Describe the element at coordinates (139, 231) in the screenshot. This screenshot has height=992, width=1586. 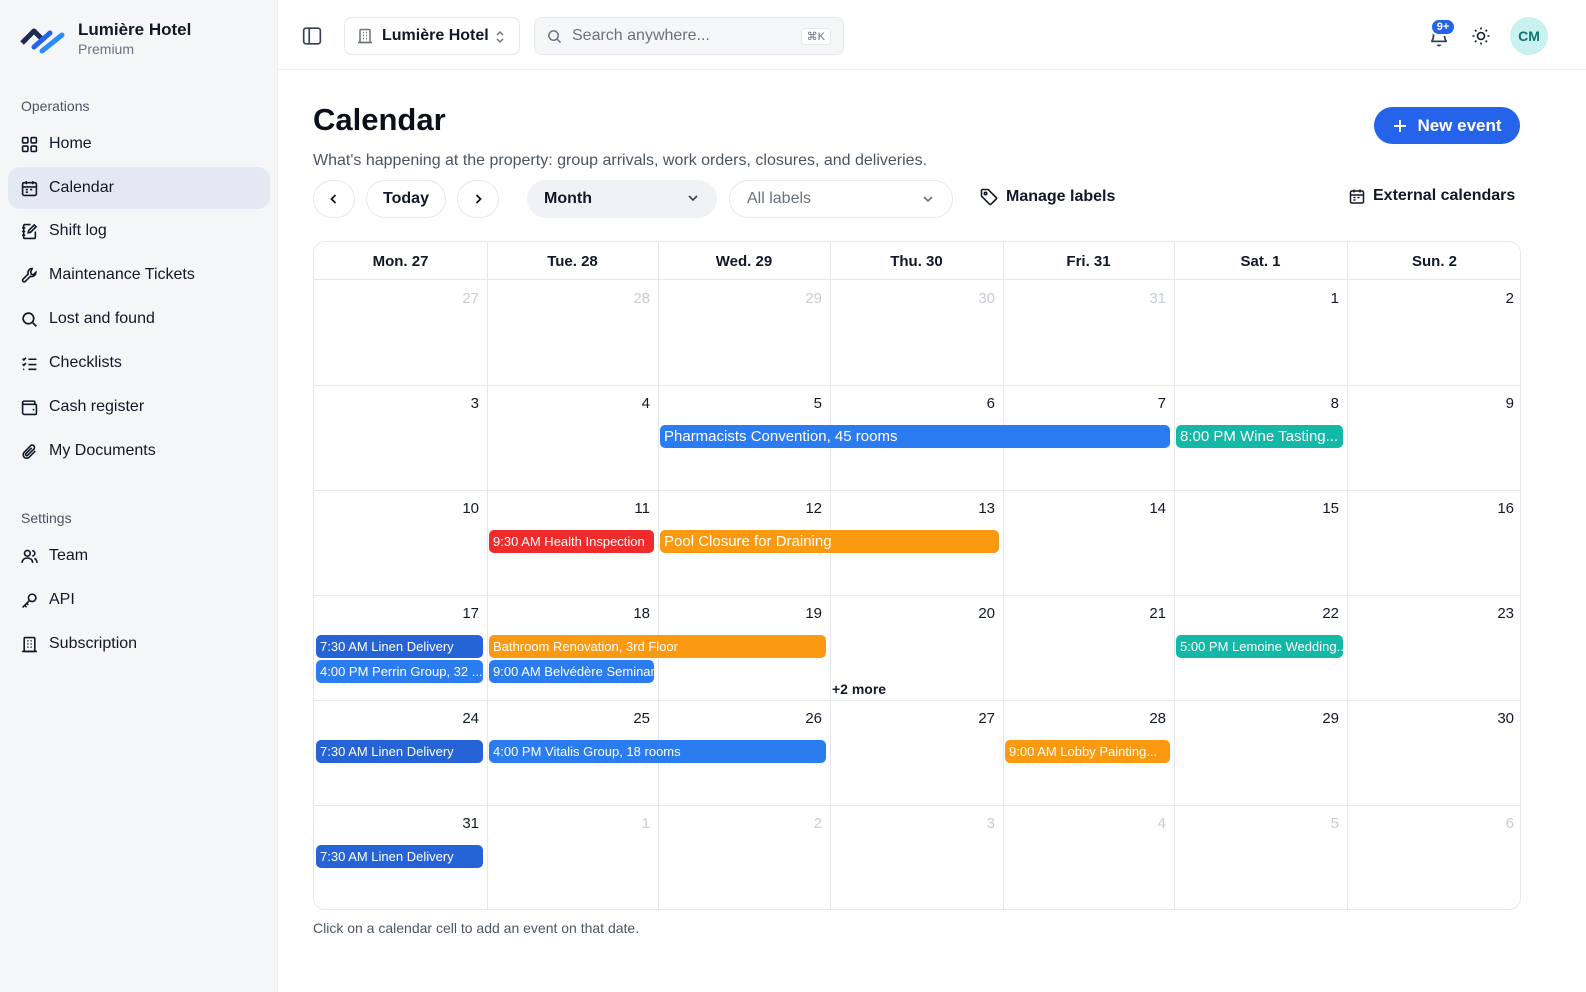
I see `sidebar-item-shift-log: Shift log` at that location.